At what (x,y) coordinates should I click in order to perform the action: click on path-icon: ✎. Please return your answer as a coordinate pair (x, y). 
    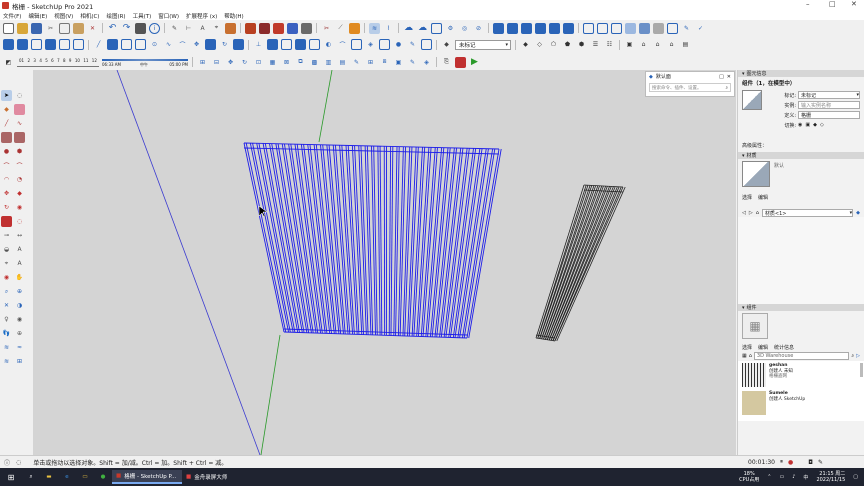
    Looking at the image, I should click on (356, 62).